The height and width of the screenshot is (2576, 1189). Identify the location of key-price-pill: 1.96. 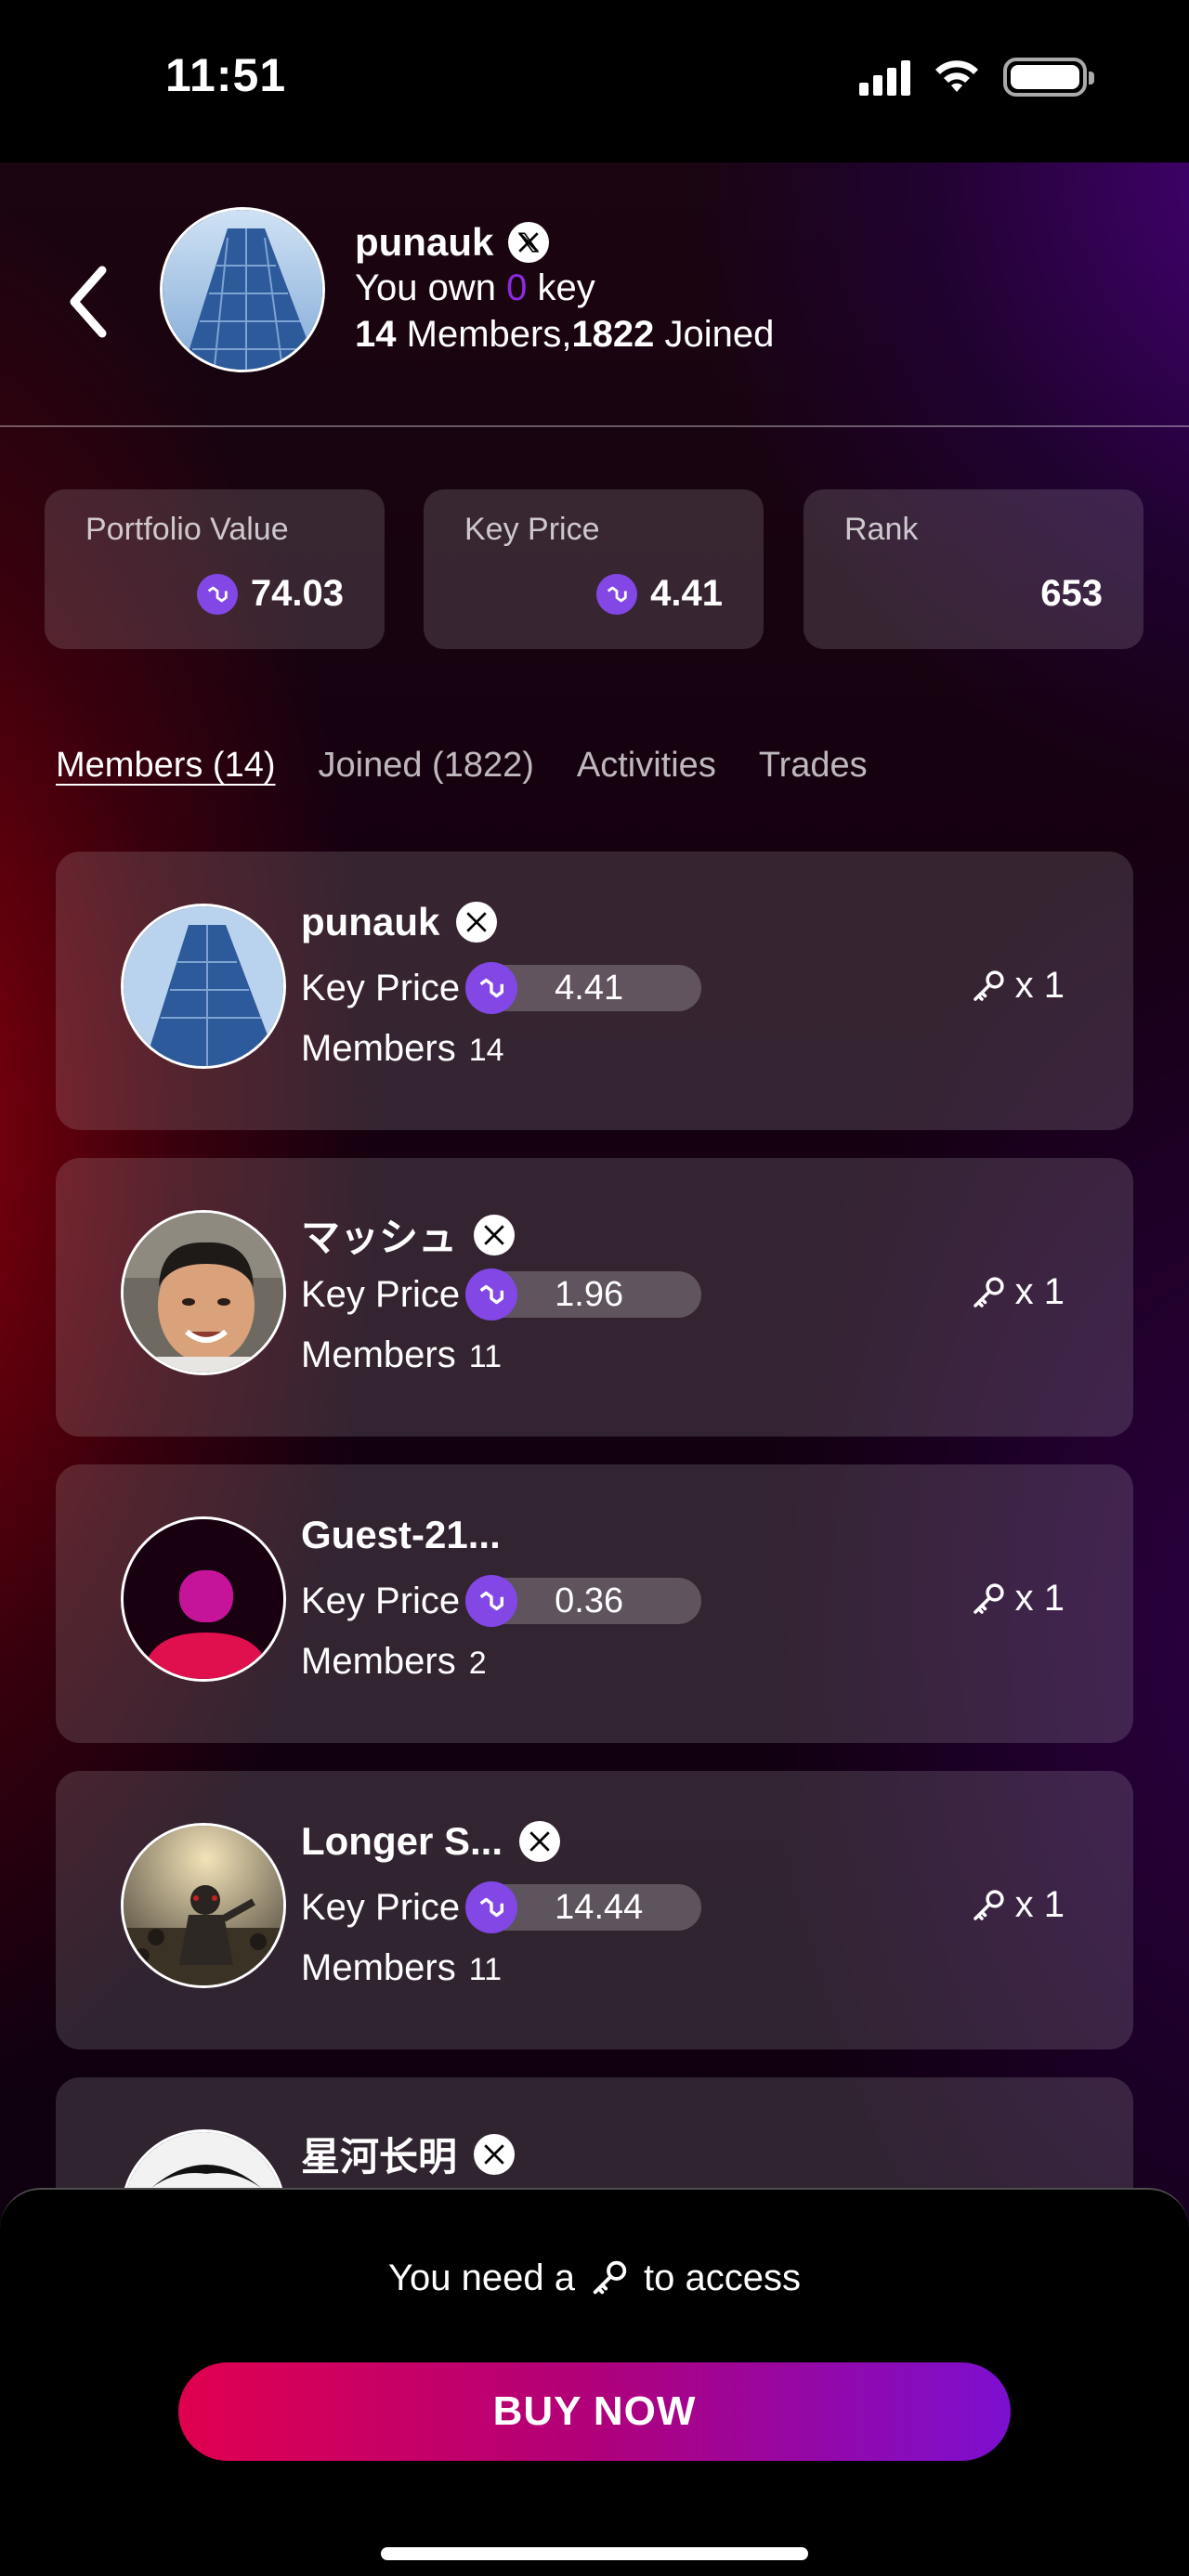
(583, 1294).